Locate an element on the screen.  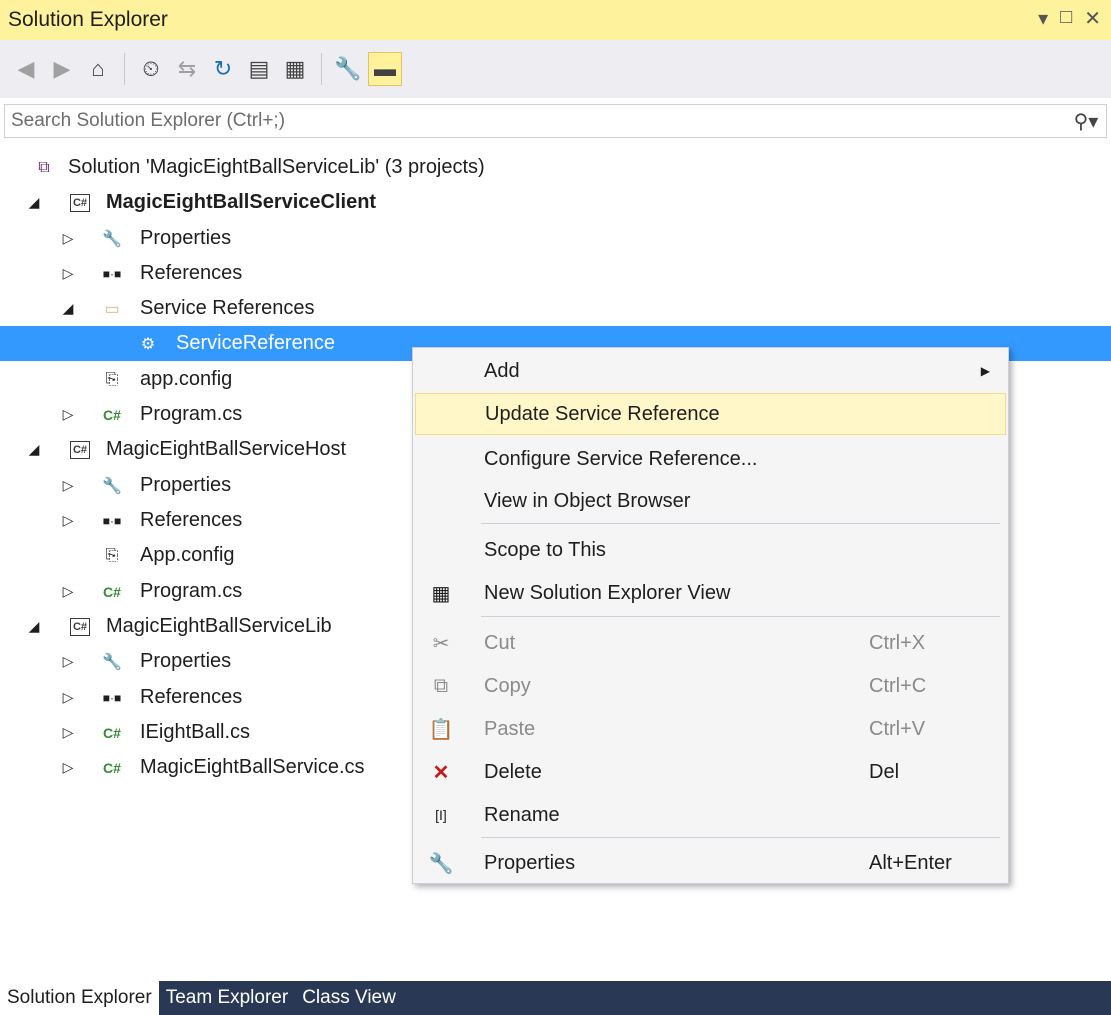
tree-item-label: ServiceReference is located at coordinates (255, 343).